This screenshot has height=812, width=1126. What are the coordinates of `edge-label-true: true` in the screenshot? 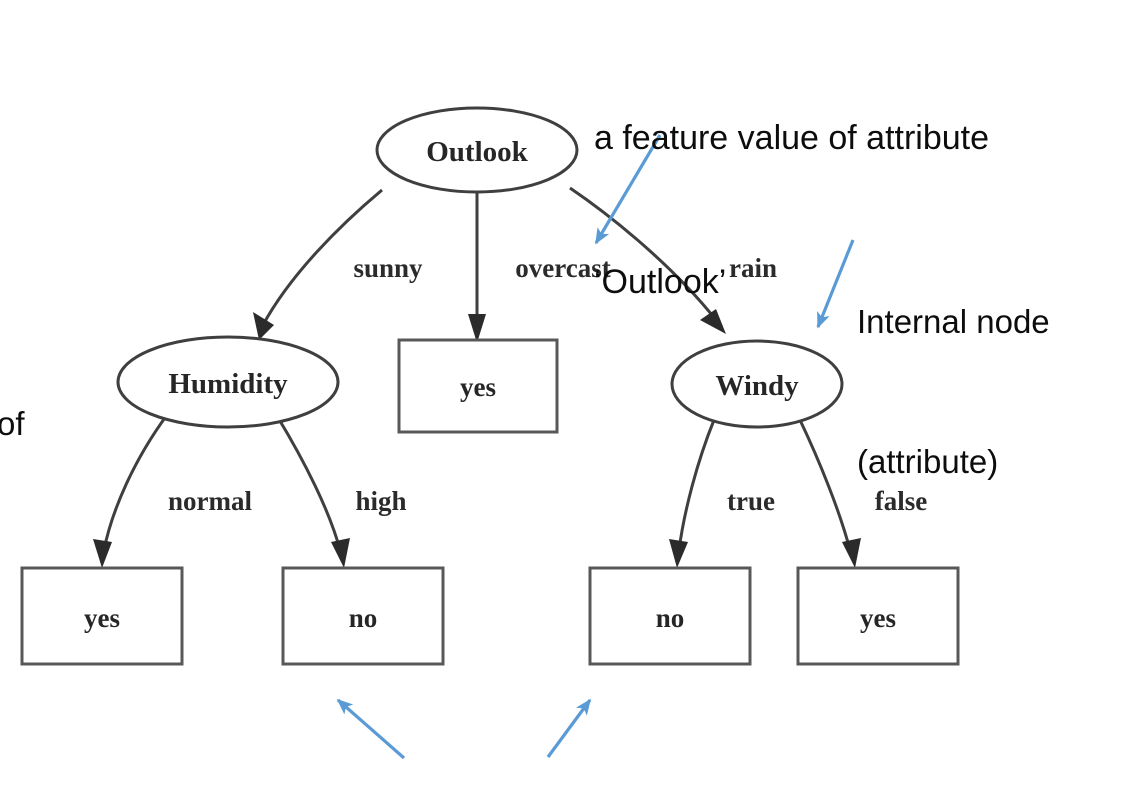 It's located at (751, 501).